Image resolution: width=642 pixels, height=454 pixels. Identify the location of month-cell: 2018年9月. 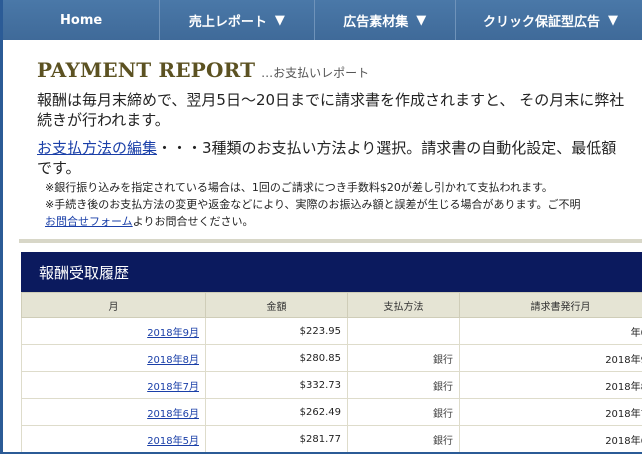
(113, 331).